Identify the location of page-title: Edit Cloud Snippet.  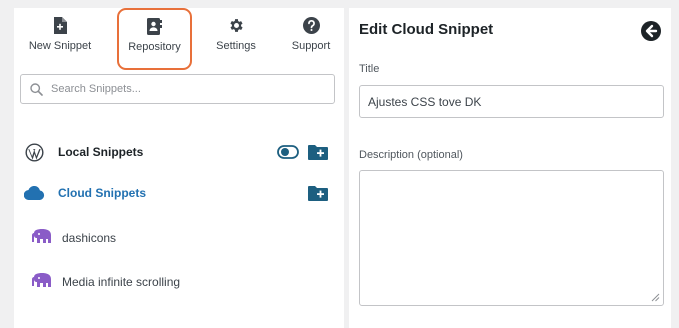
(426, 29).